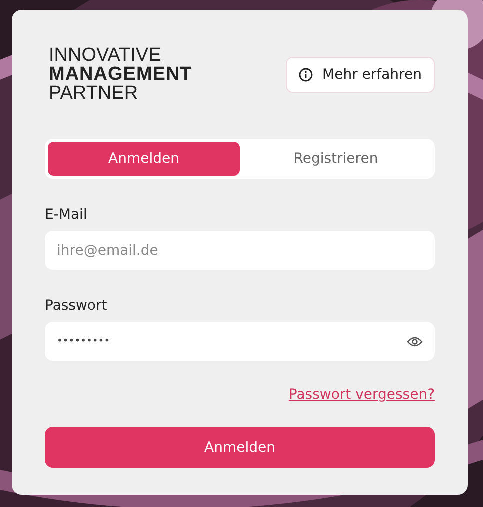 This screenshot has width=483, height=507. Describe the element at coordinates (336, 159) in the screenshot. I see `tab: Registrieren` at that location.